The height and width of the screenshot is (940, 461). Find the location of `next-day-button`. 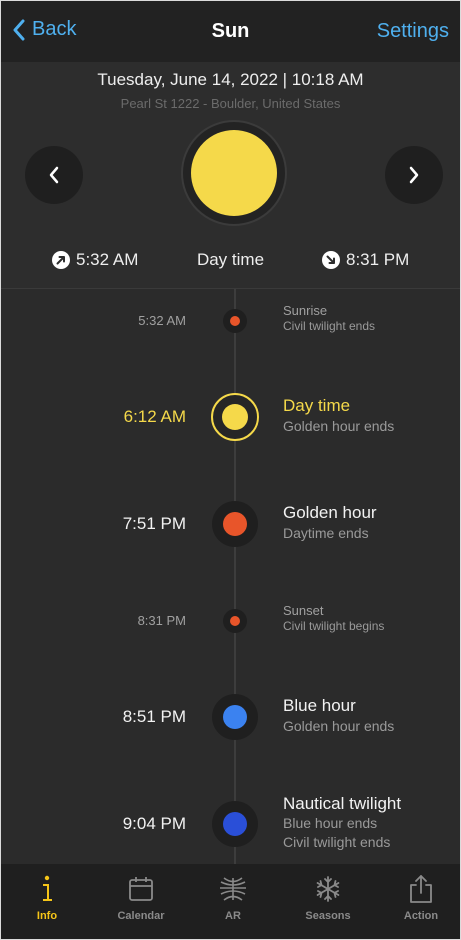

next-day-button is located at coordinates (414, 175).